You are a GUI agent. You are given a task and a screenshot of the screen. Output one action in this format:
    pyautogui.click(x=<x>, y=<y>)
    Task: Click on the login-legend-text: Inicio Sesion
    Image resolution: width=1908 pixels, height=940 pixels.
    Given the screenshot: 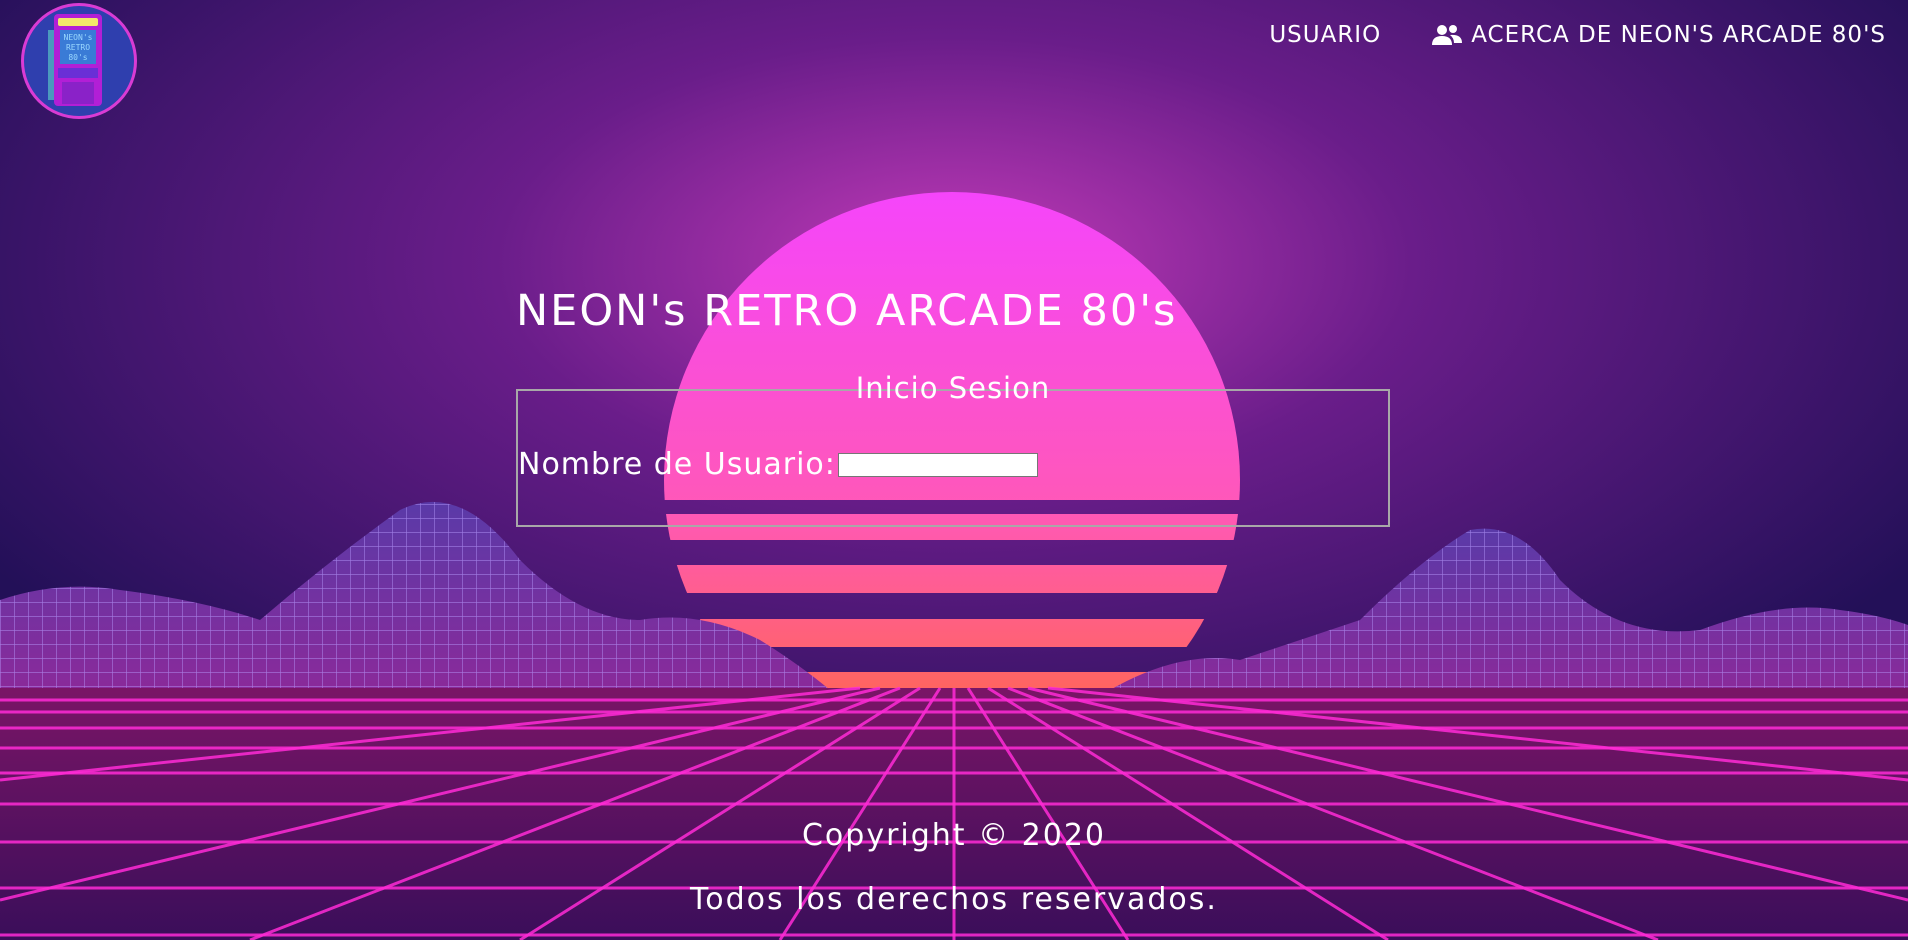 What is the action you would take?
    pyautogui.click(x=953, y=388)
    